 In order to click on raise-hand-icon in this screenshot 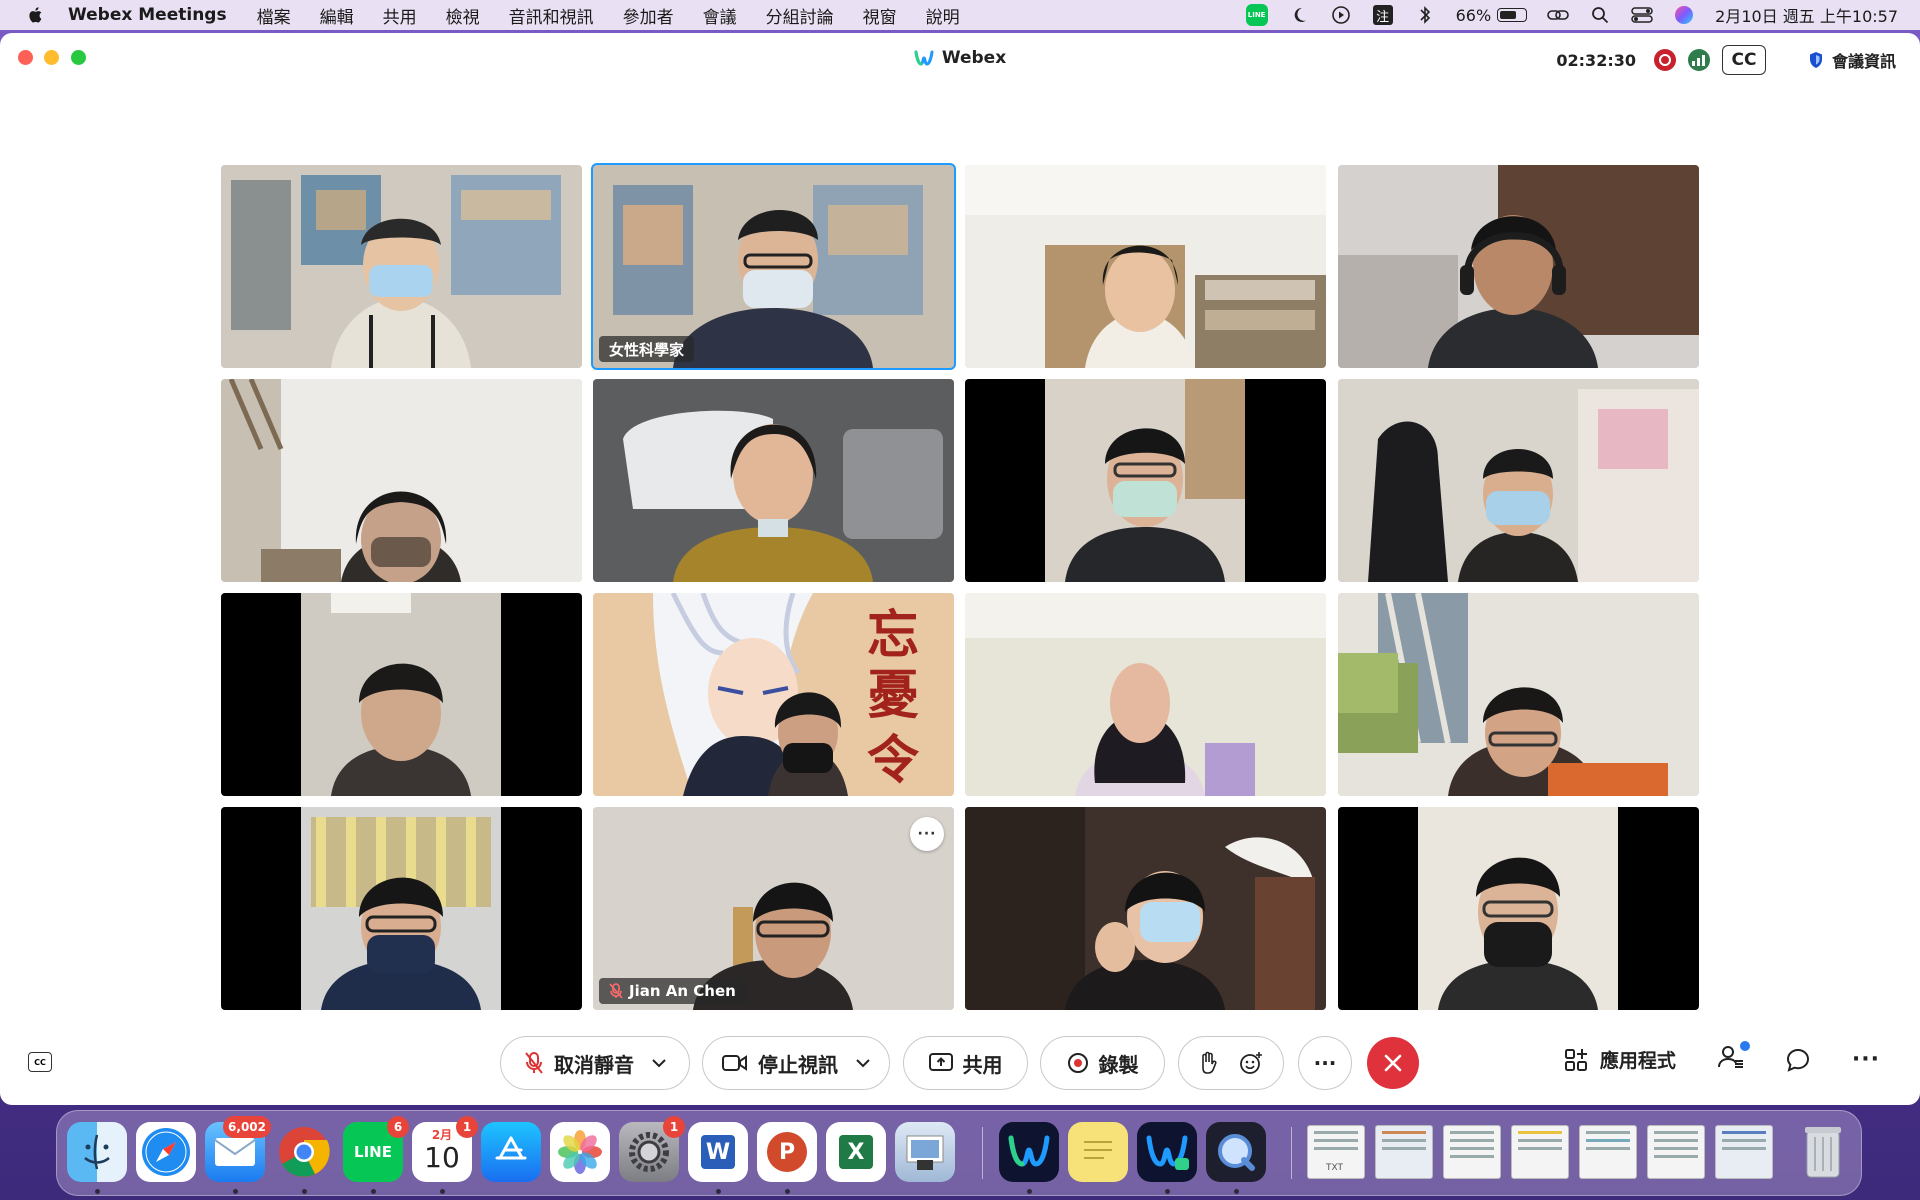, I will do `click(1208, 1063)`.